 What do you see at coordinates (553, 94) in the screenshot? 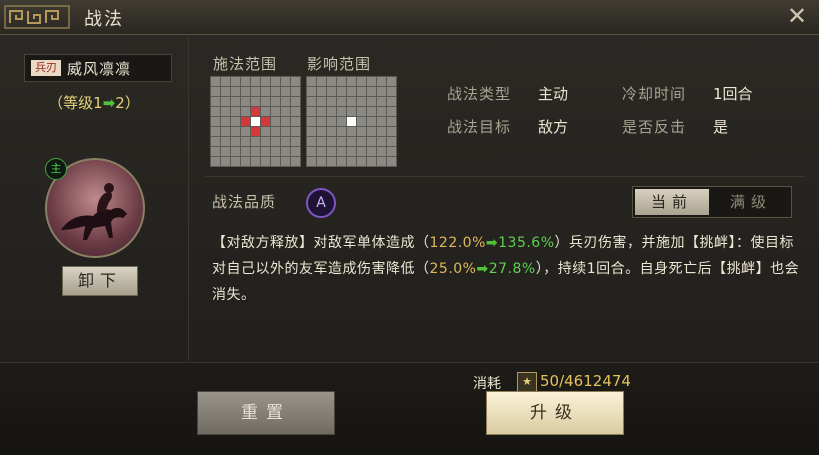
I see `skill-type-value: 主动` at bounding box center [553, 94].